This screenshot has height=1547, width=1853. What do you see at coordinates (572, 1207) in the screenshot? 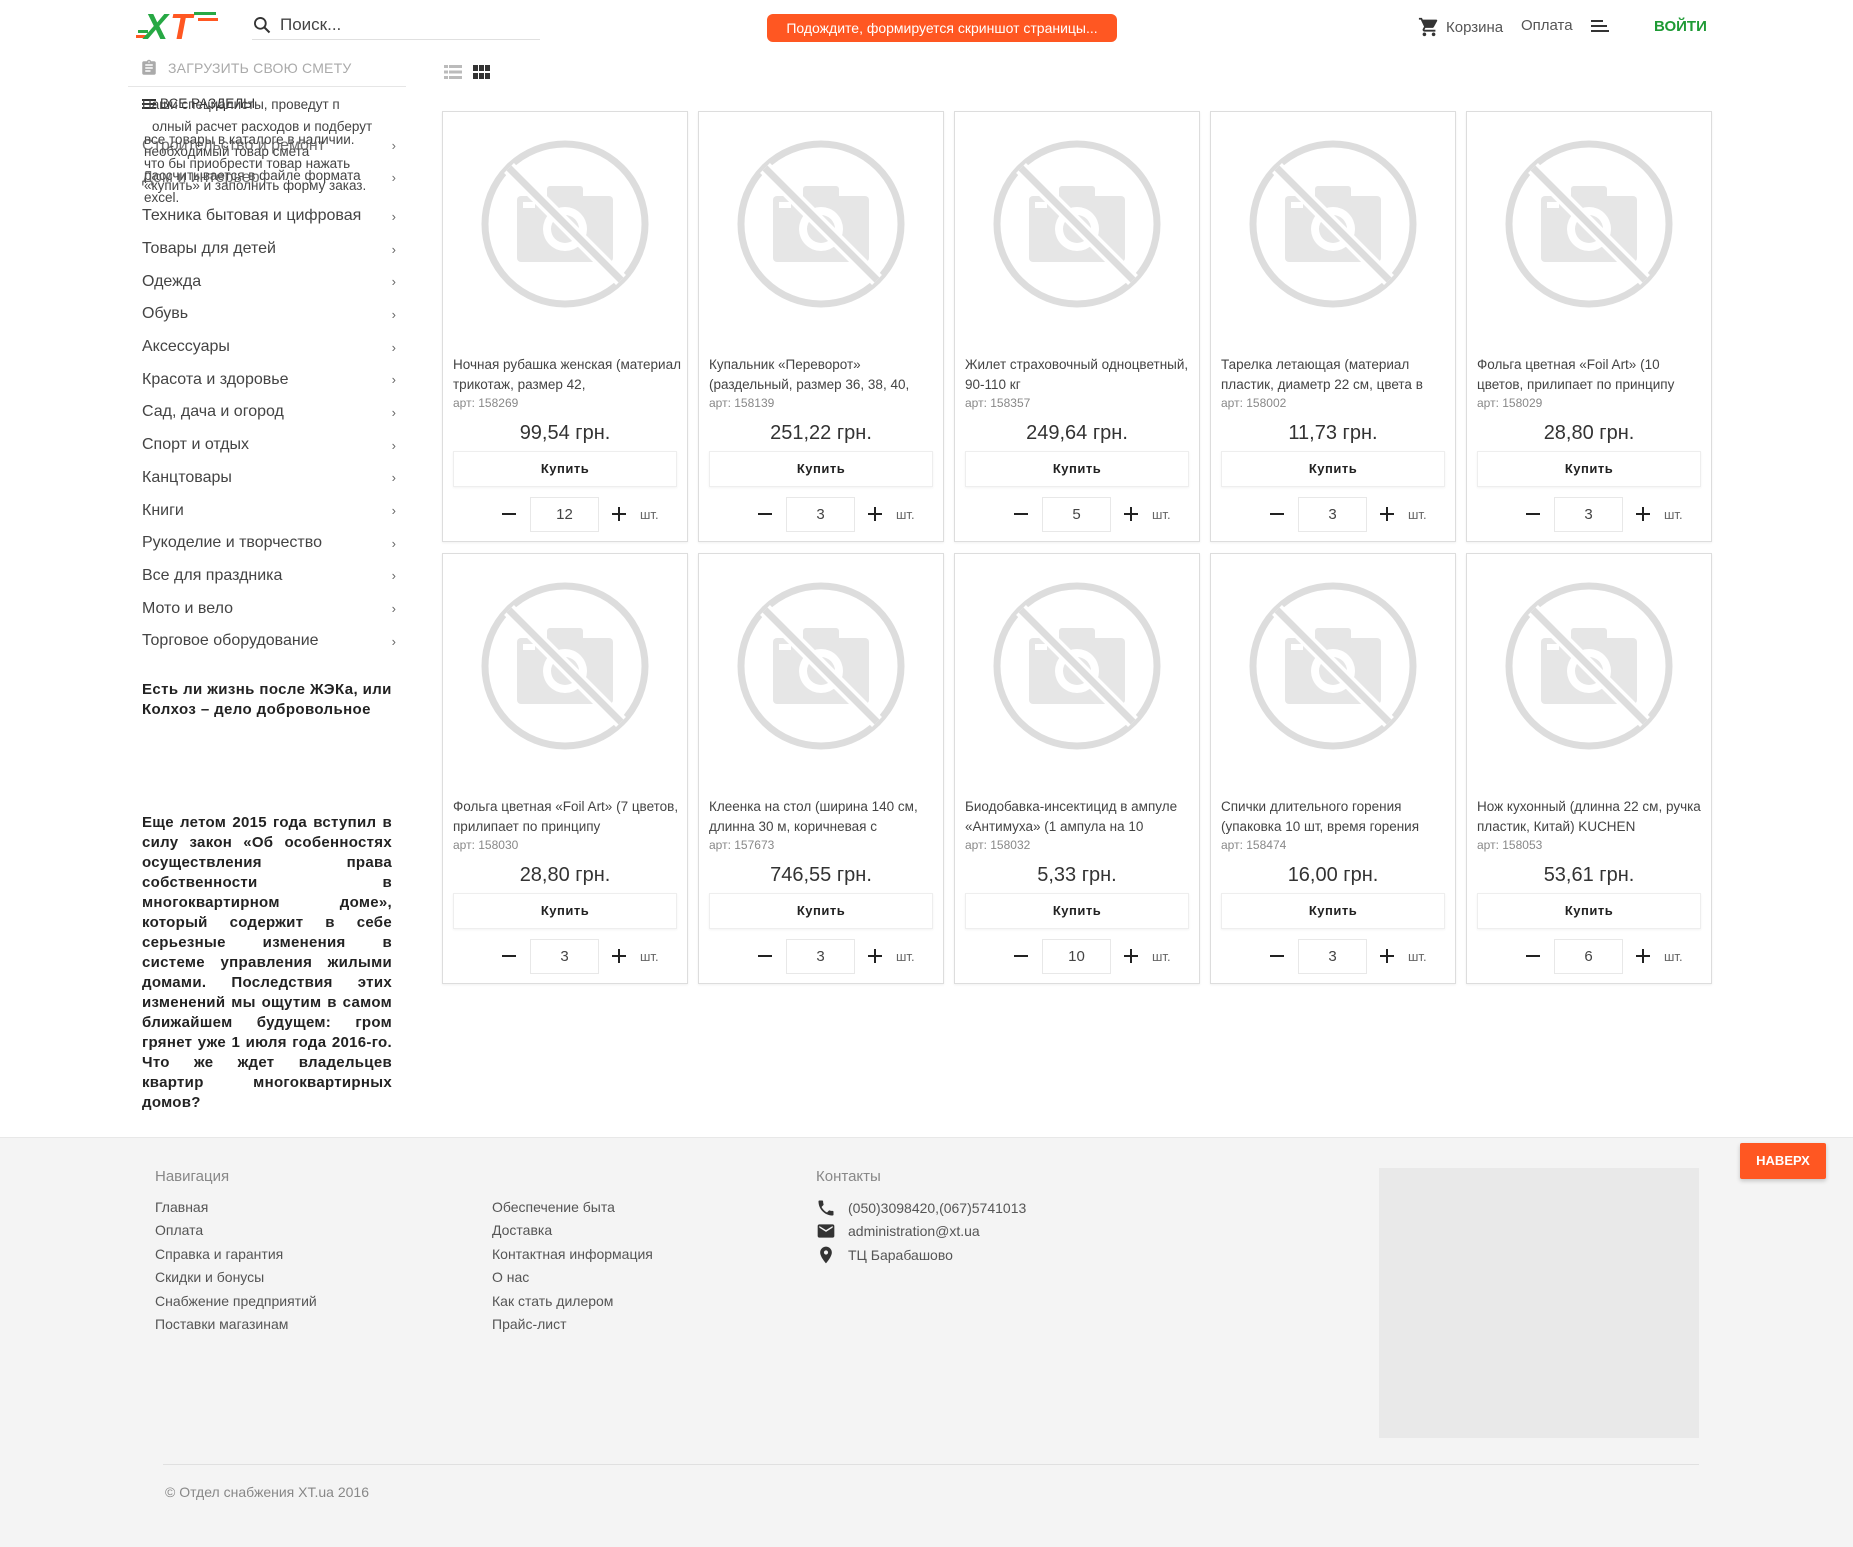
I see `footer-nav-link: Обеспечение быта` at bounding box center [572, 1207].